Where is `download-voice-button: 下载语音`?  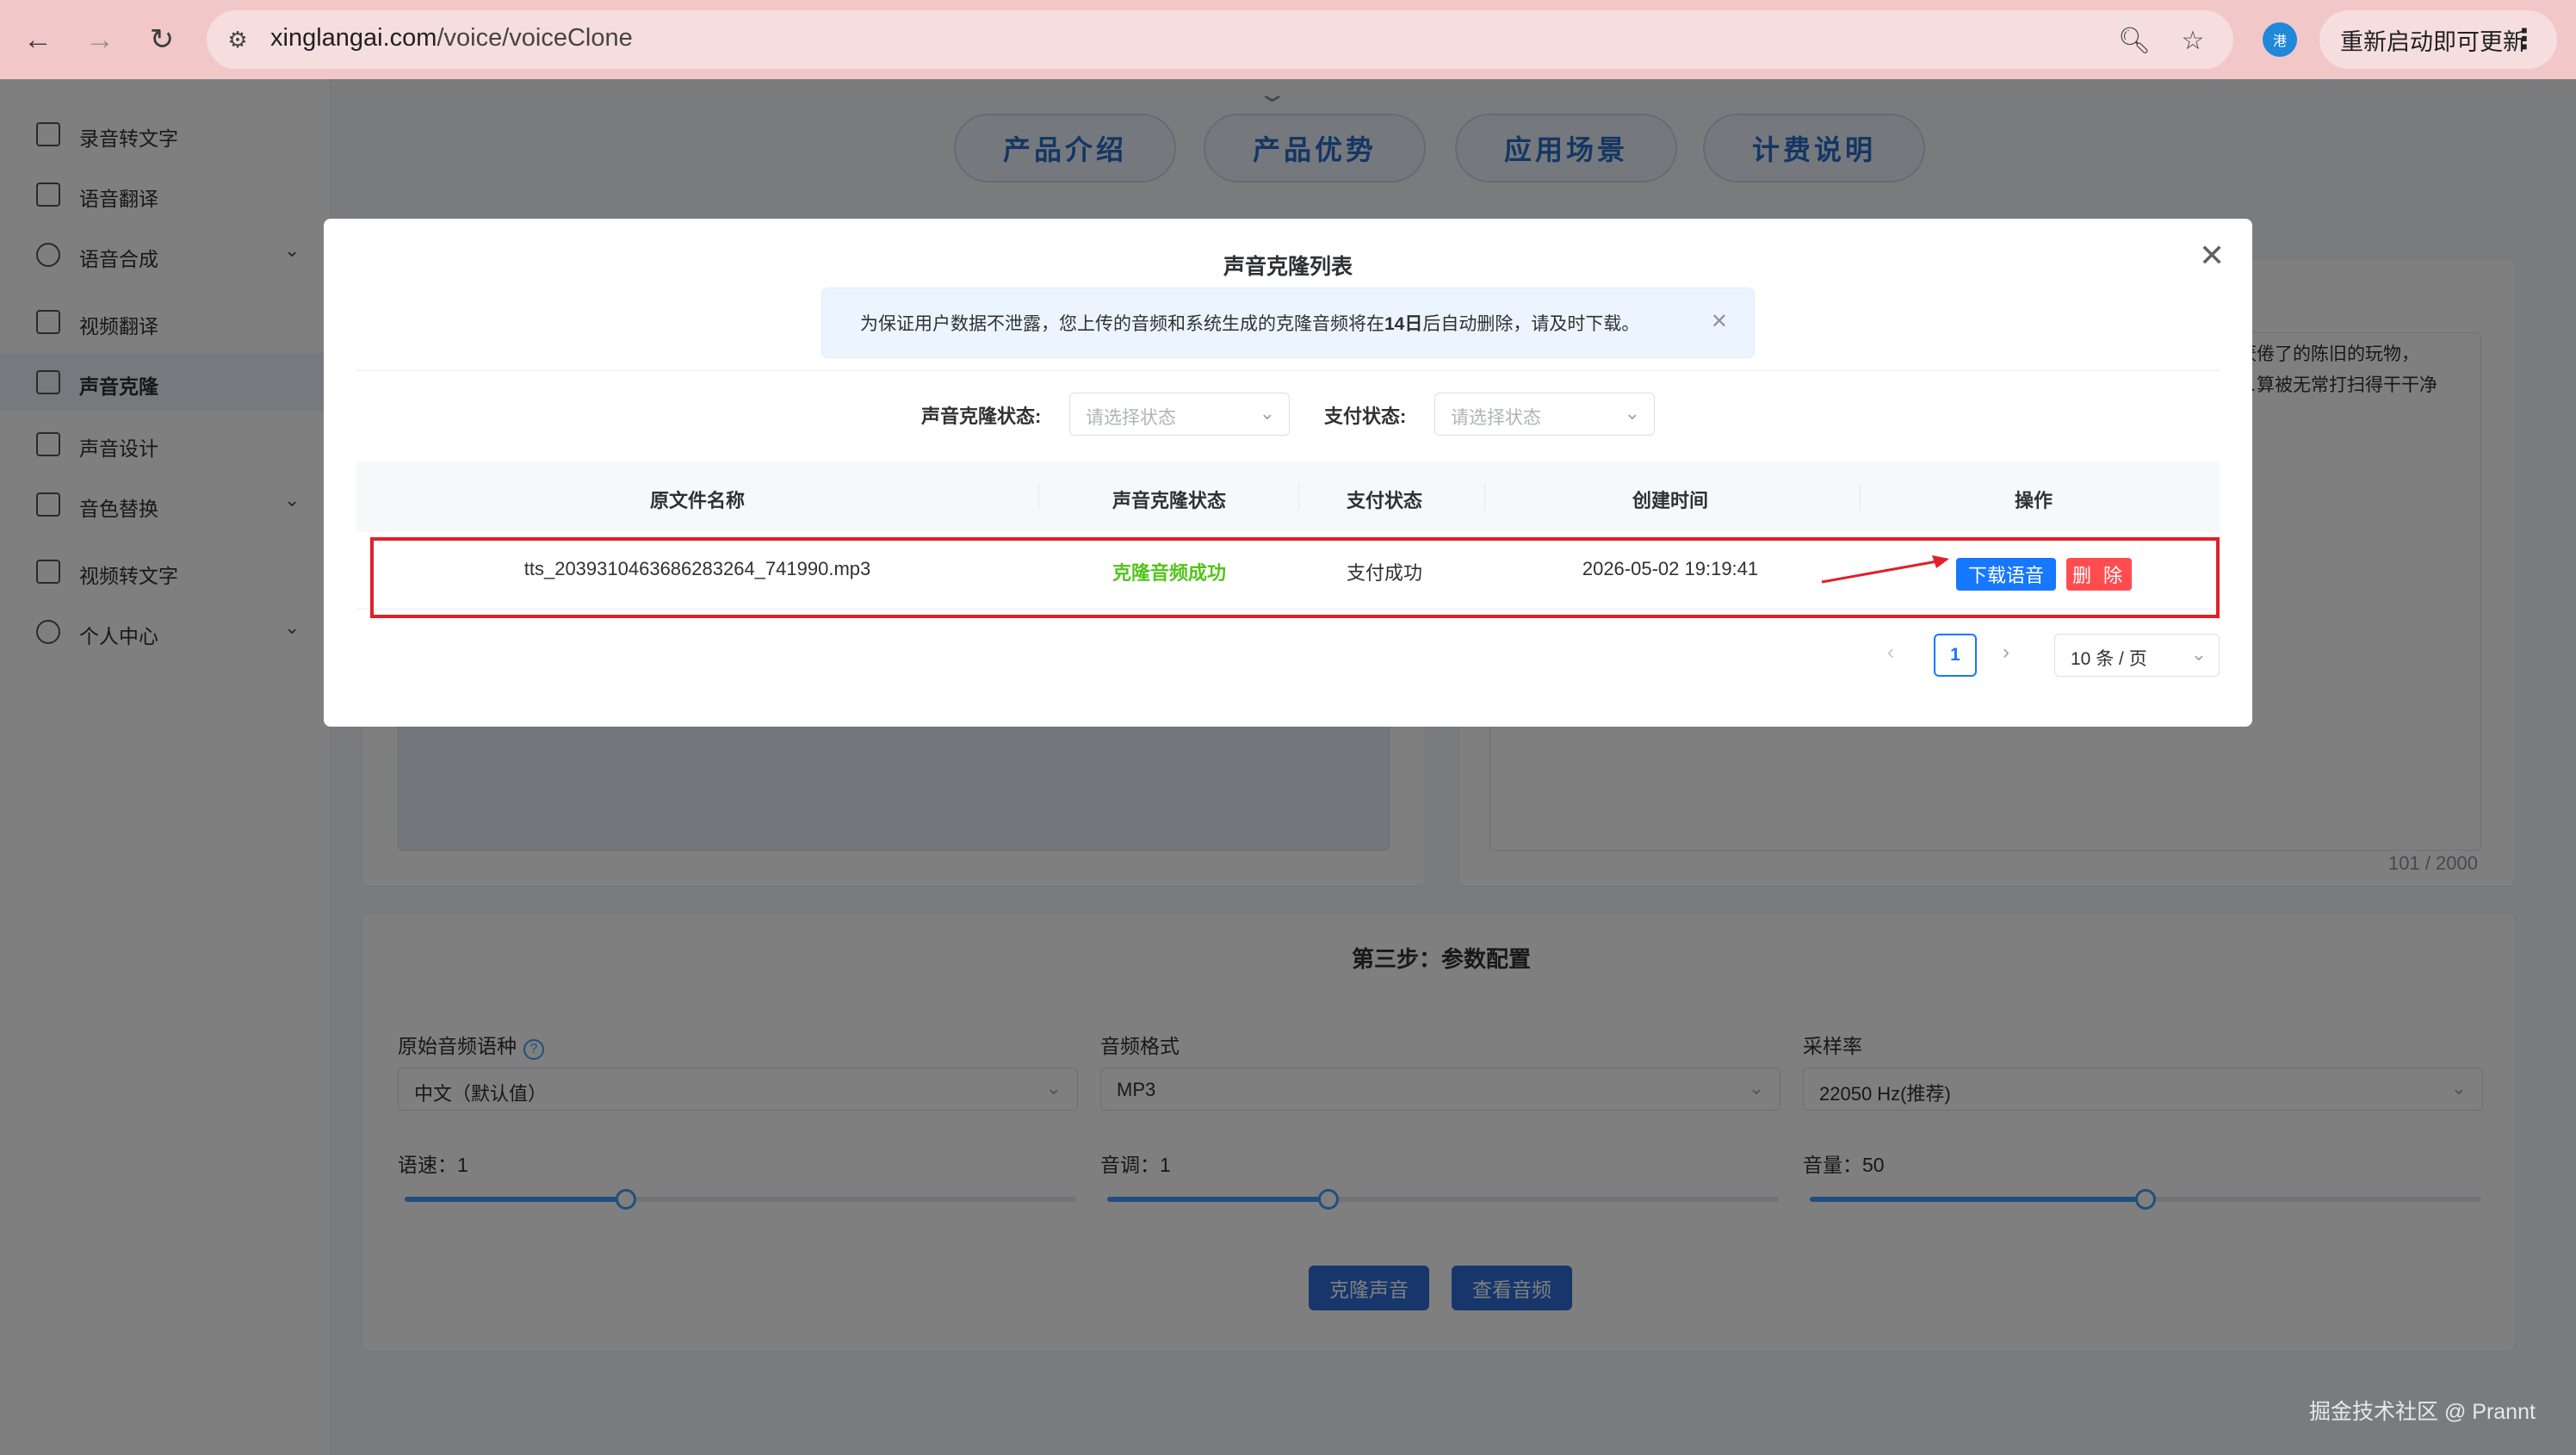 download-voice-button: 下载语音 is located at coordinates (2006, 574).